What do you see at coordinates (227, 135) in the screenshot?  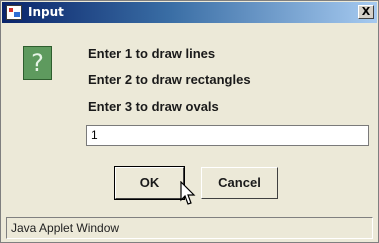 I see `input-field: 1` at bounding box center [227, 135].